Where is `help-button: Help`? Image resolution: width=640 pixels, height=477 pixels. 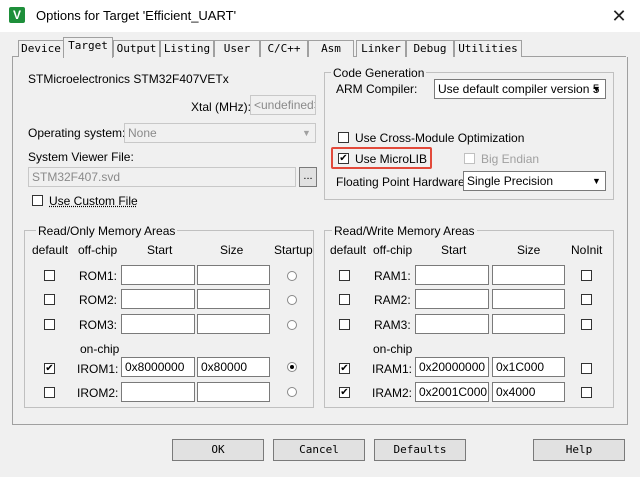
help-button: Help is located at coordinates (579, 450).